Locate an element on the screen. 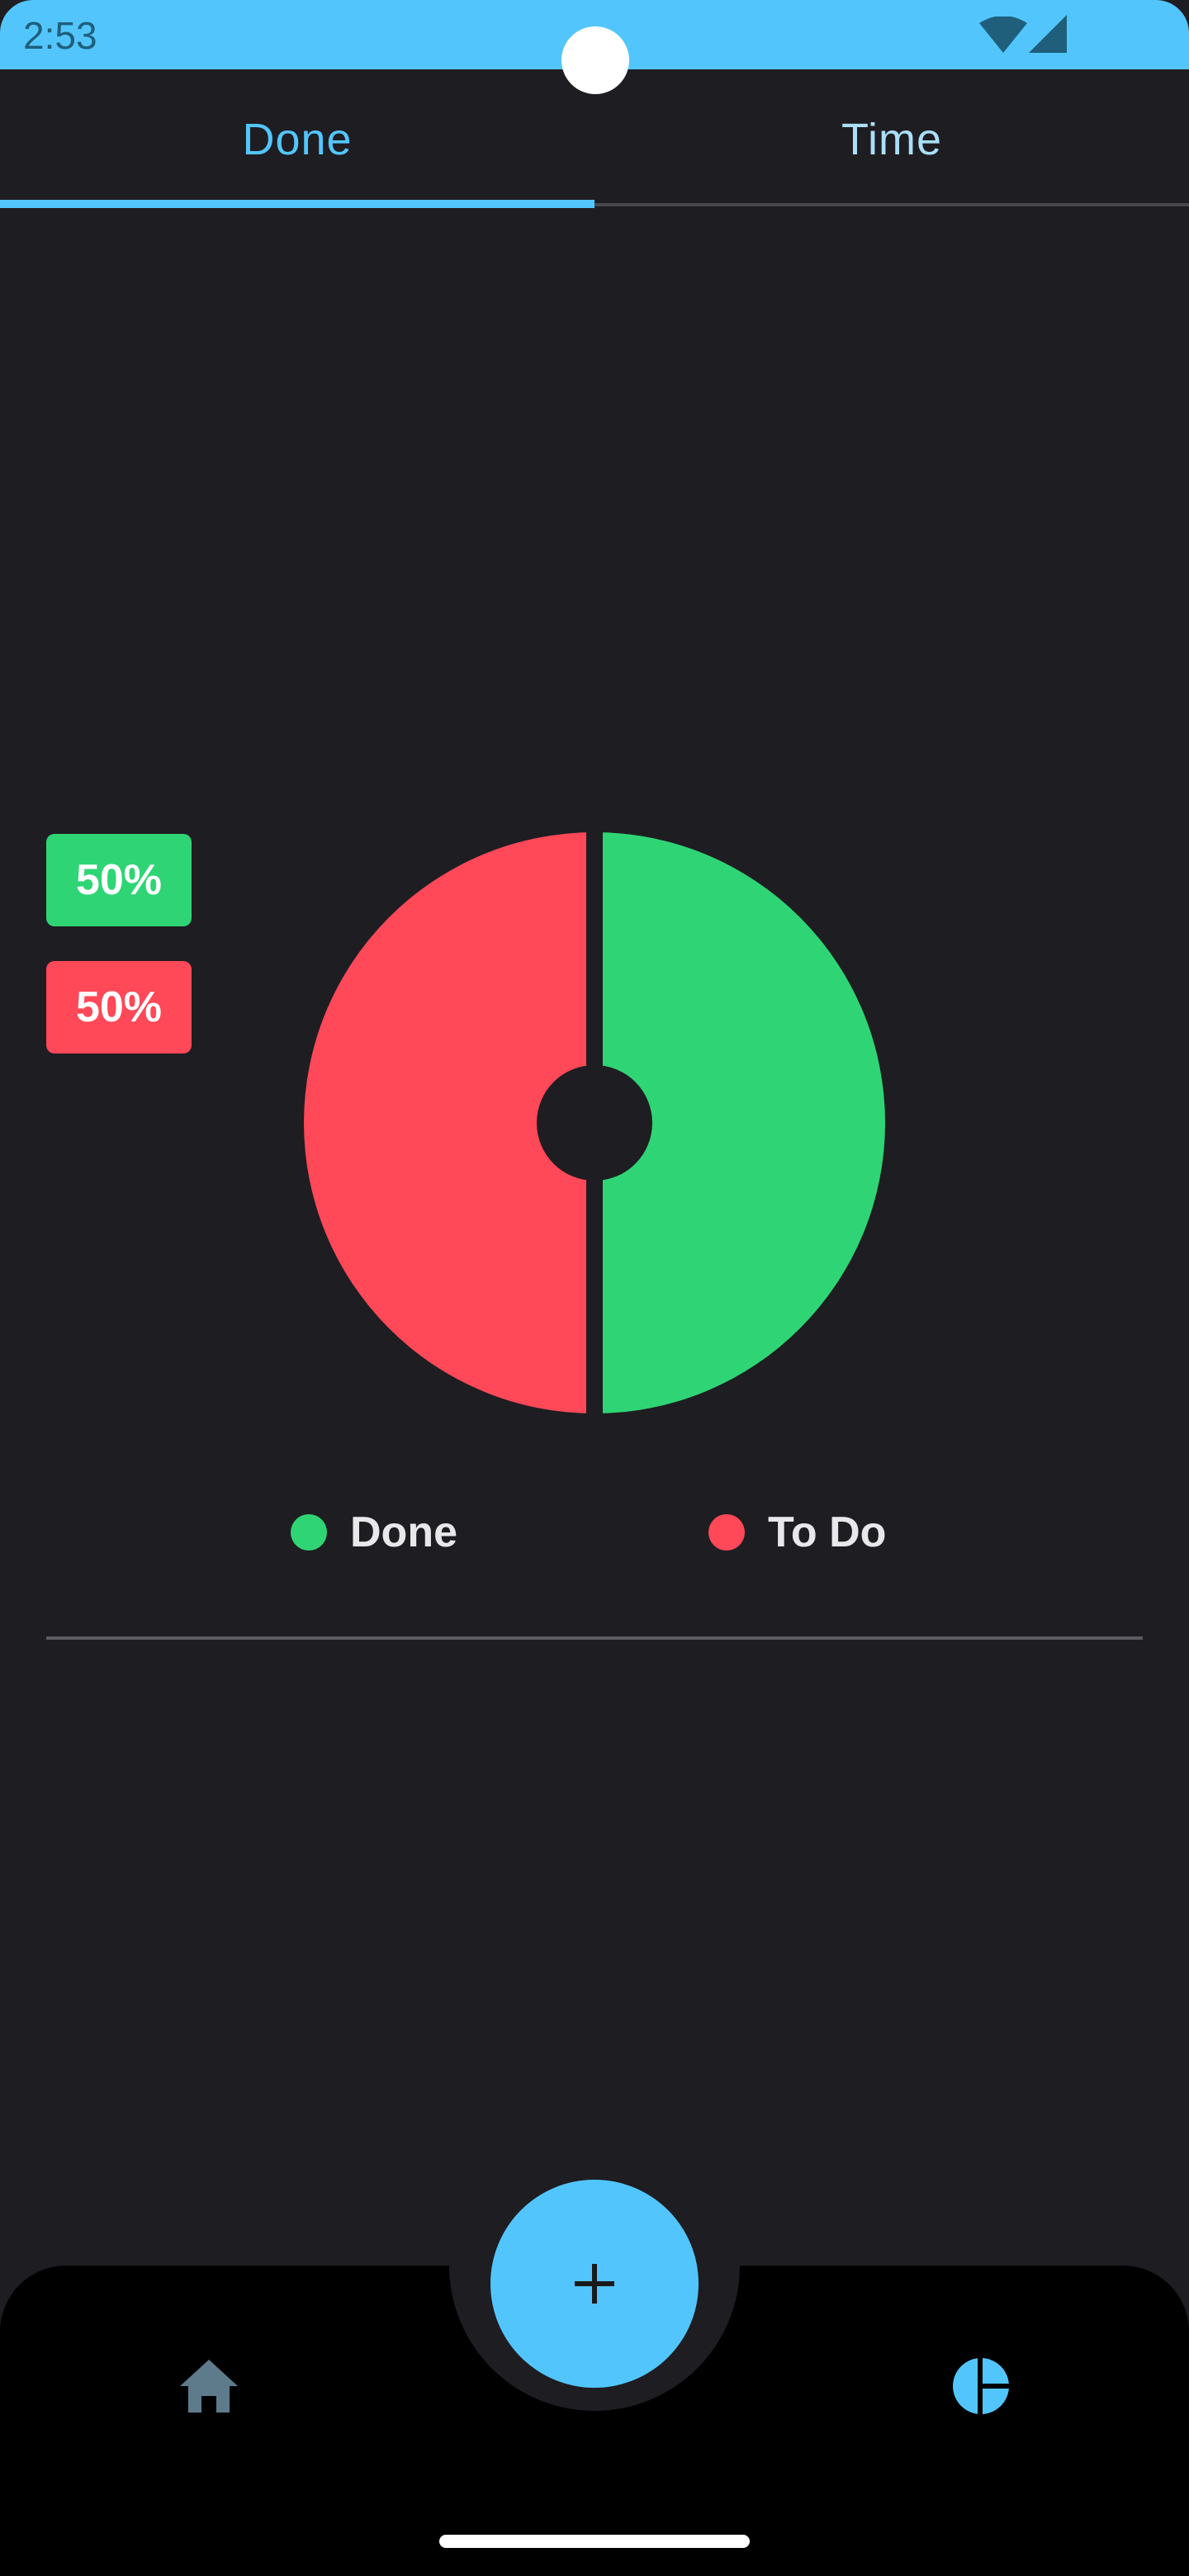  home-icon is located at coordinates (209, 2386).